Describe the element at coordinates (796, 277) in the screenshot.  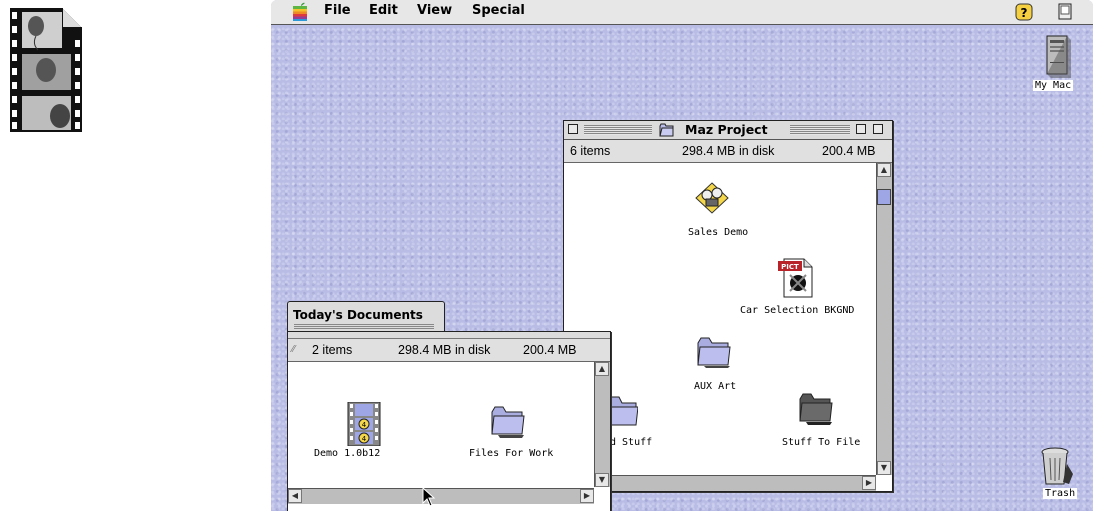
I see `pict-file-icon: PICT` at that location.